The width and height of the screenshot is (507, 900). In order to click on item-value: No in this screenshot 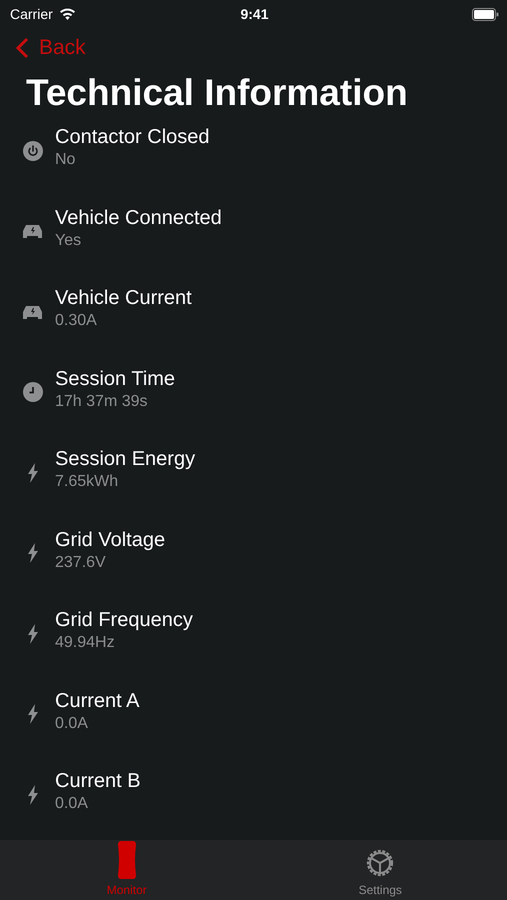, I will do `click(65, 160)`.